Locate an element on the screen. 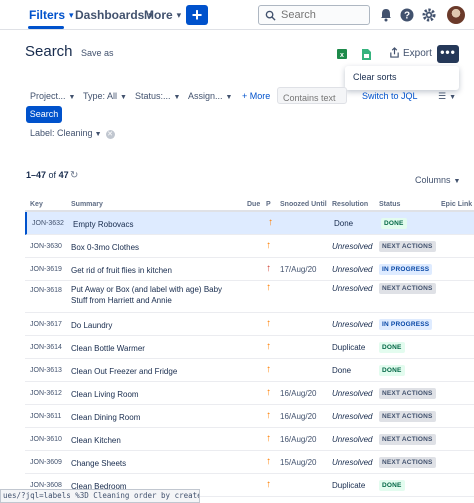 This screenshot has width=474, height=503. issue-summary: Empty Robovacs is located at coordinates (157, 224).